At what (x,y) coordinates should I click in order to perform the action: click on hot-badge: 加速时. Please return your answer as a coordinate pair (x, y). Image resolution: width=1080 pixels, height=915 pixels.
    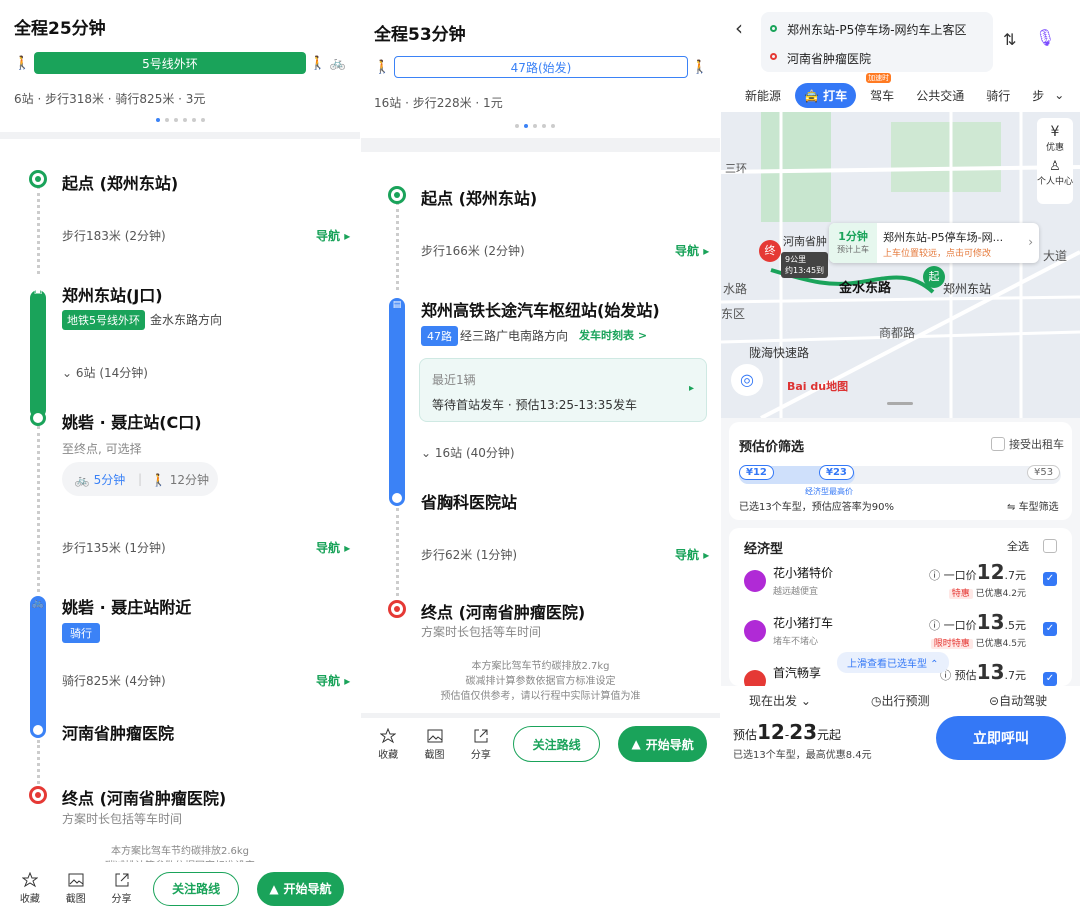
    Looking at the image, I should click on (879, 77).